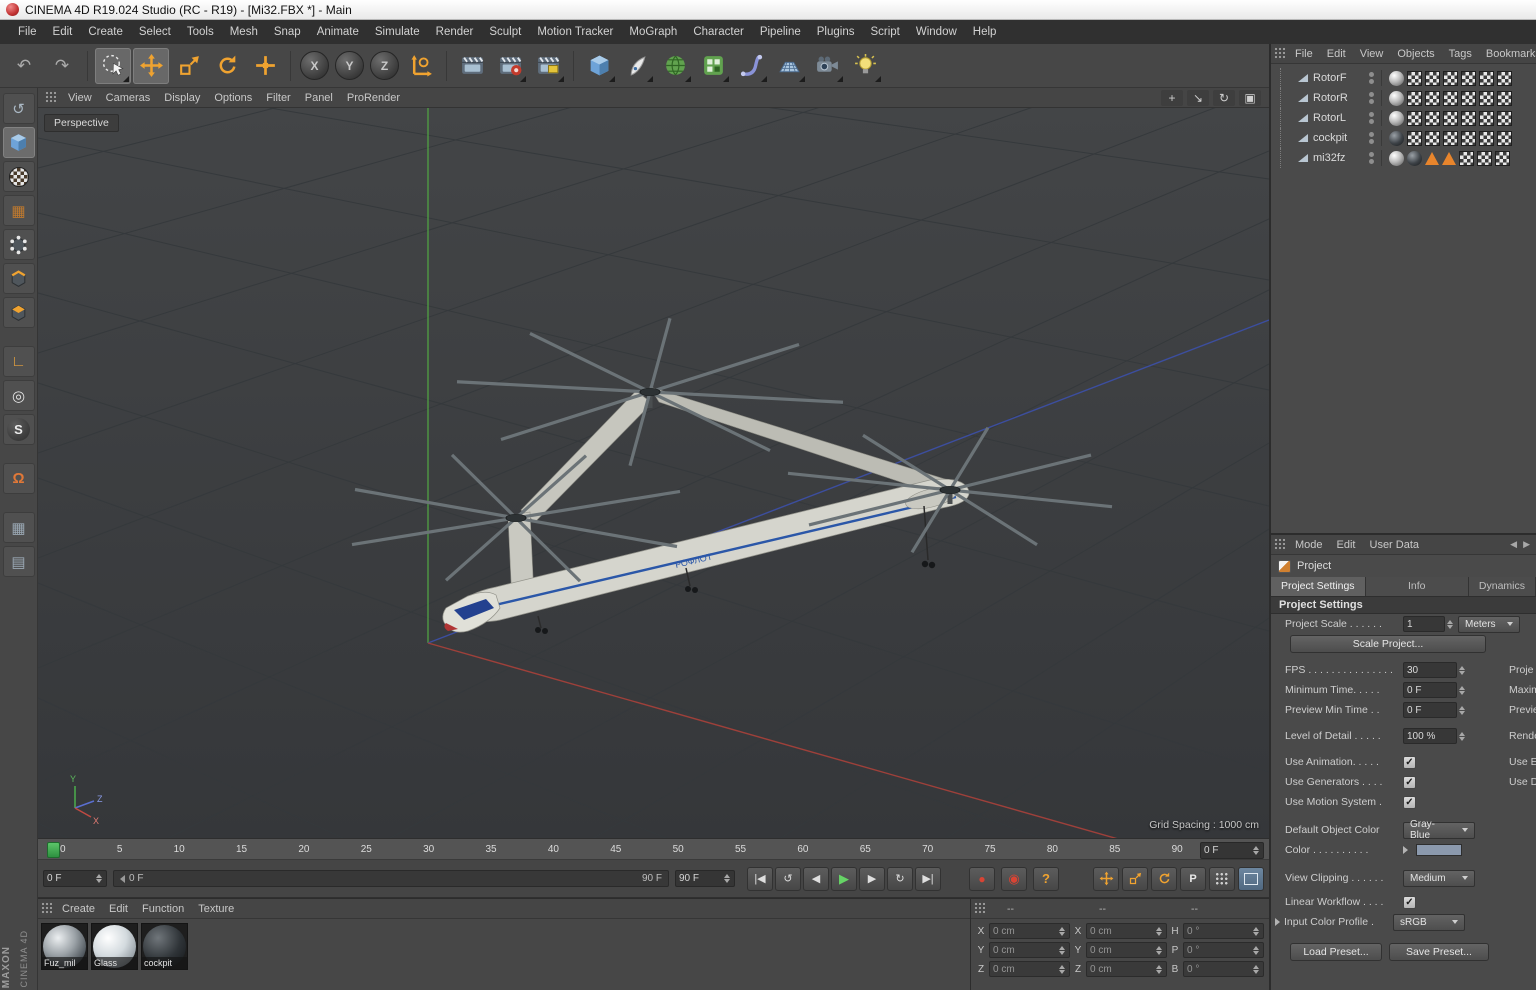 The width and height of the screenshot is (1536, 990). What do you see at coordinates (164, 946) in the screenshot?
I see `material-thumbnail: cockpit` at bounding box center [164, 946].